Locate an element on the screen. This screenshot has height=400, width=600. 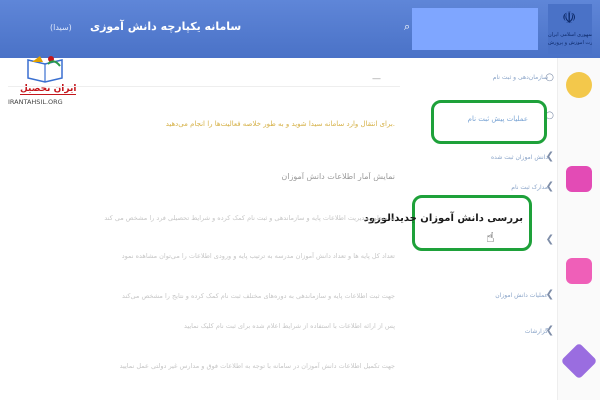
search-box is located at coordinates (475, 29).